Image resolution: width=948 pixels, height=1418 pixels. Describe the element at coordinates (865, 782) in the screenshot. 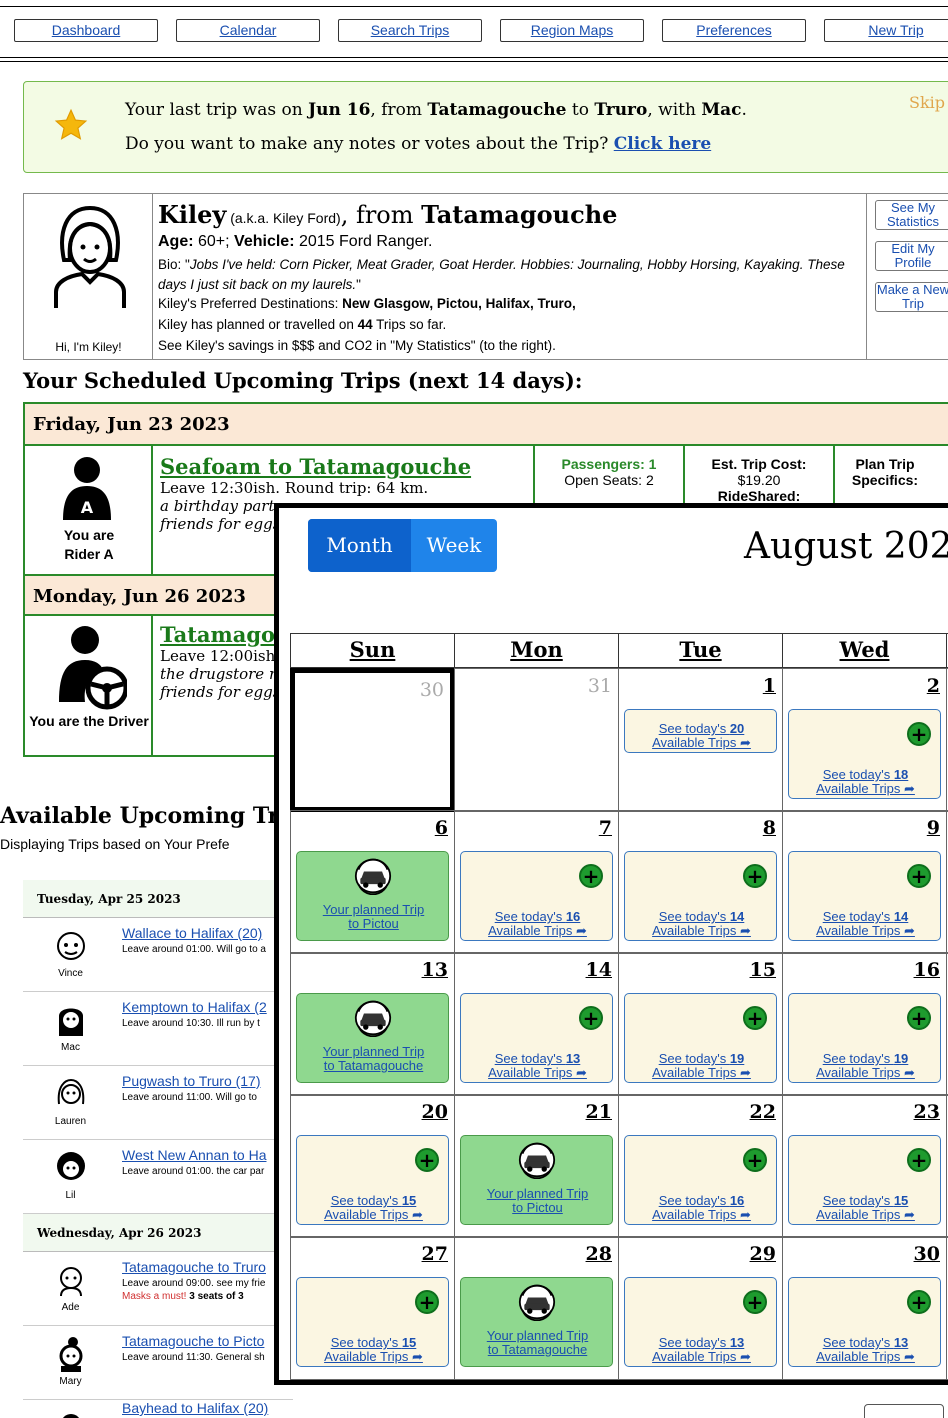

I see `see-available-trips-link: See today's 18 Available Trips ➦` at that location.